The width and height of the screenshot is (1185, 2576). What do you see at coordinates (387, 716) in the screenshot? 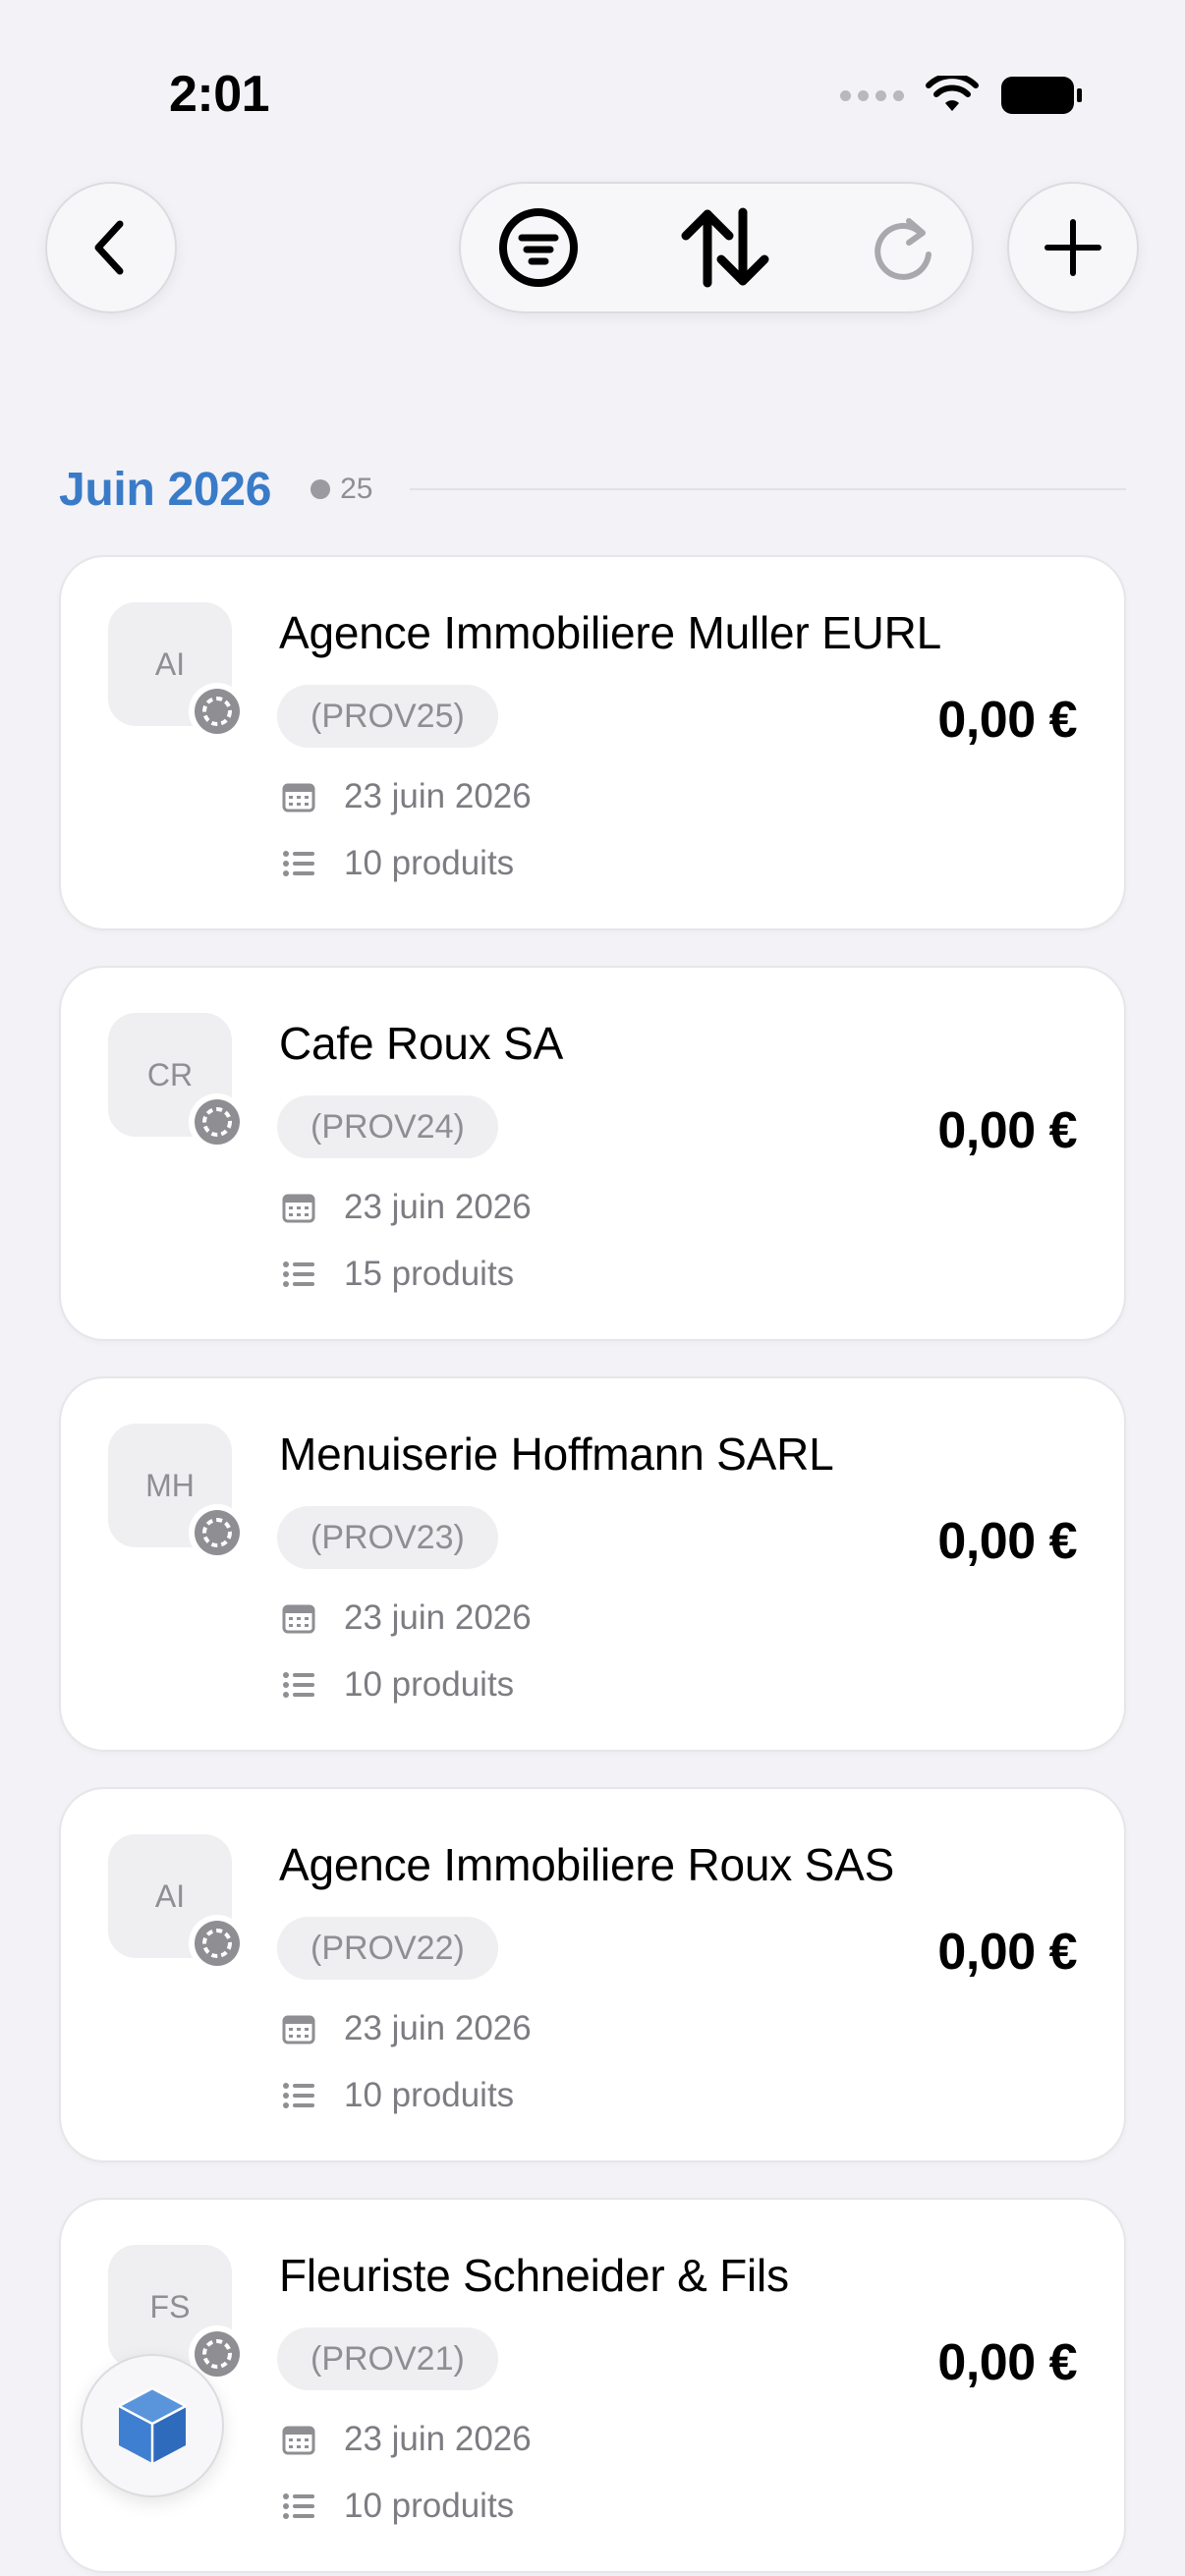
I see `reference-badge: (PROV25)` at bounding box center [387, 716].